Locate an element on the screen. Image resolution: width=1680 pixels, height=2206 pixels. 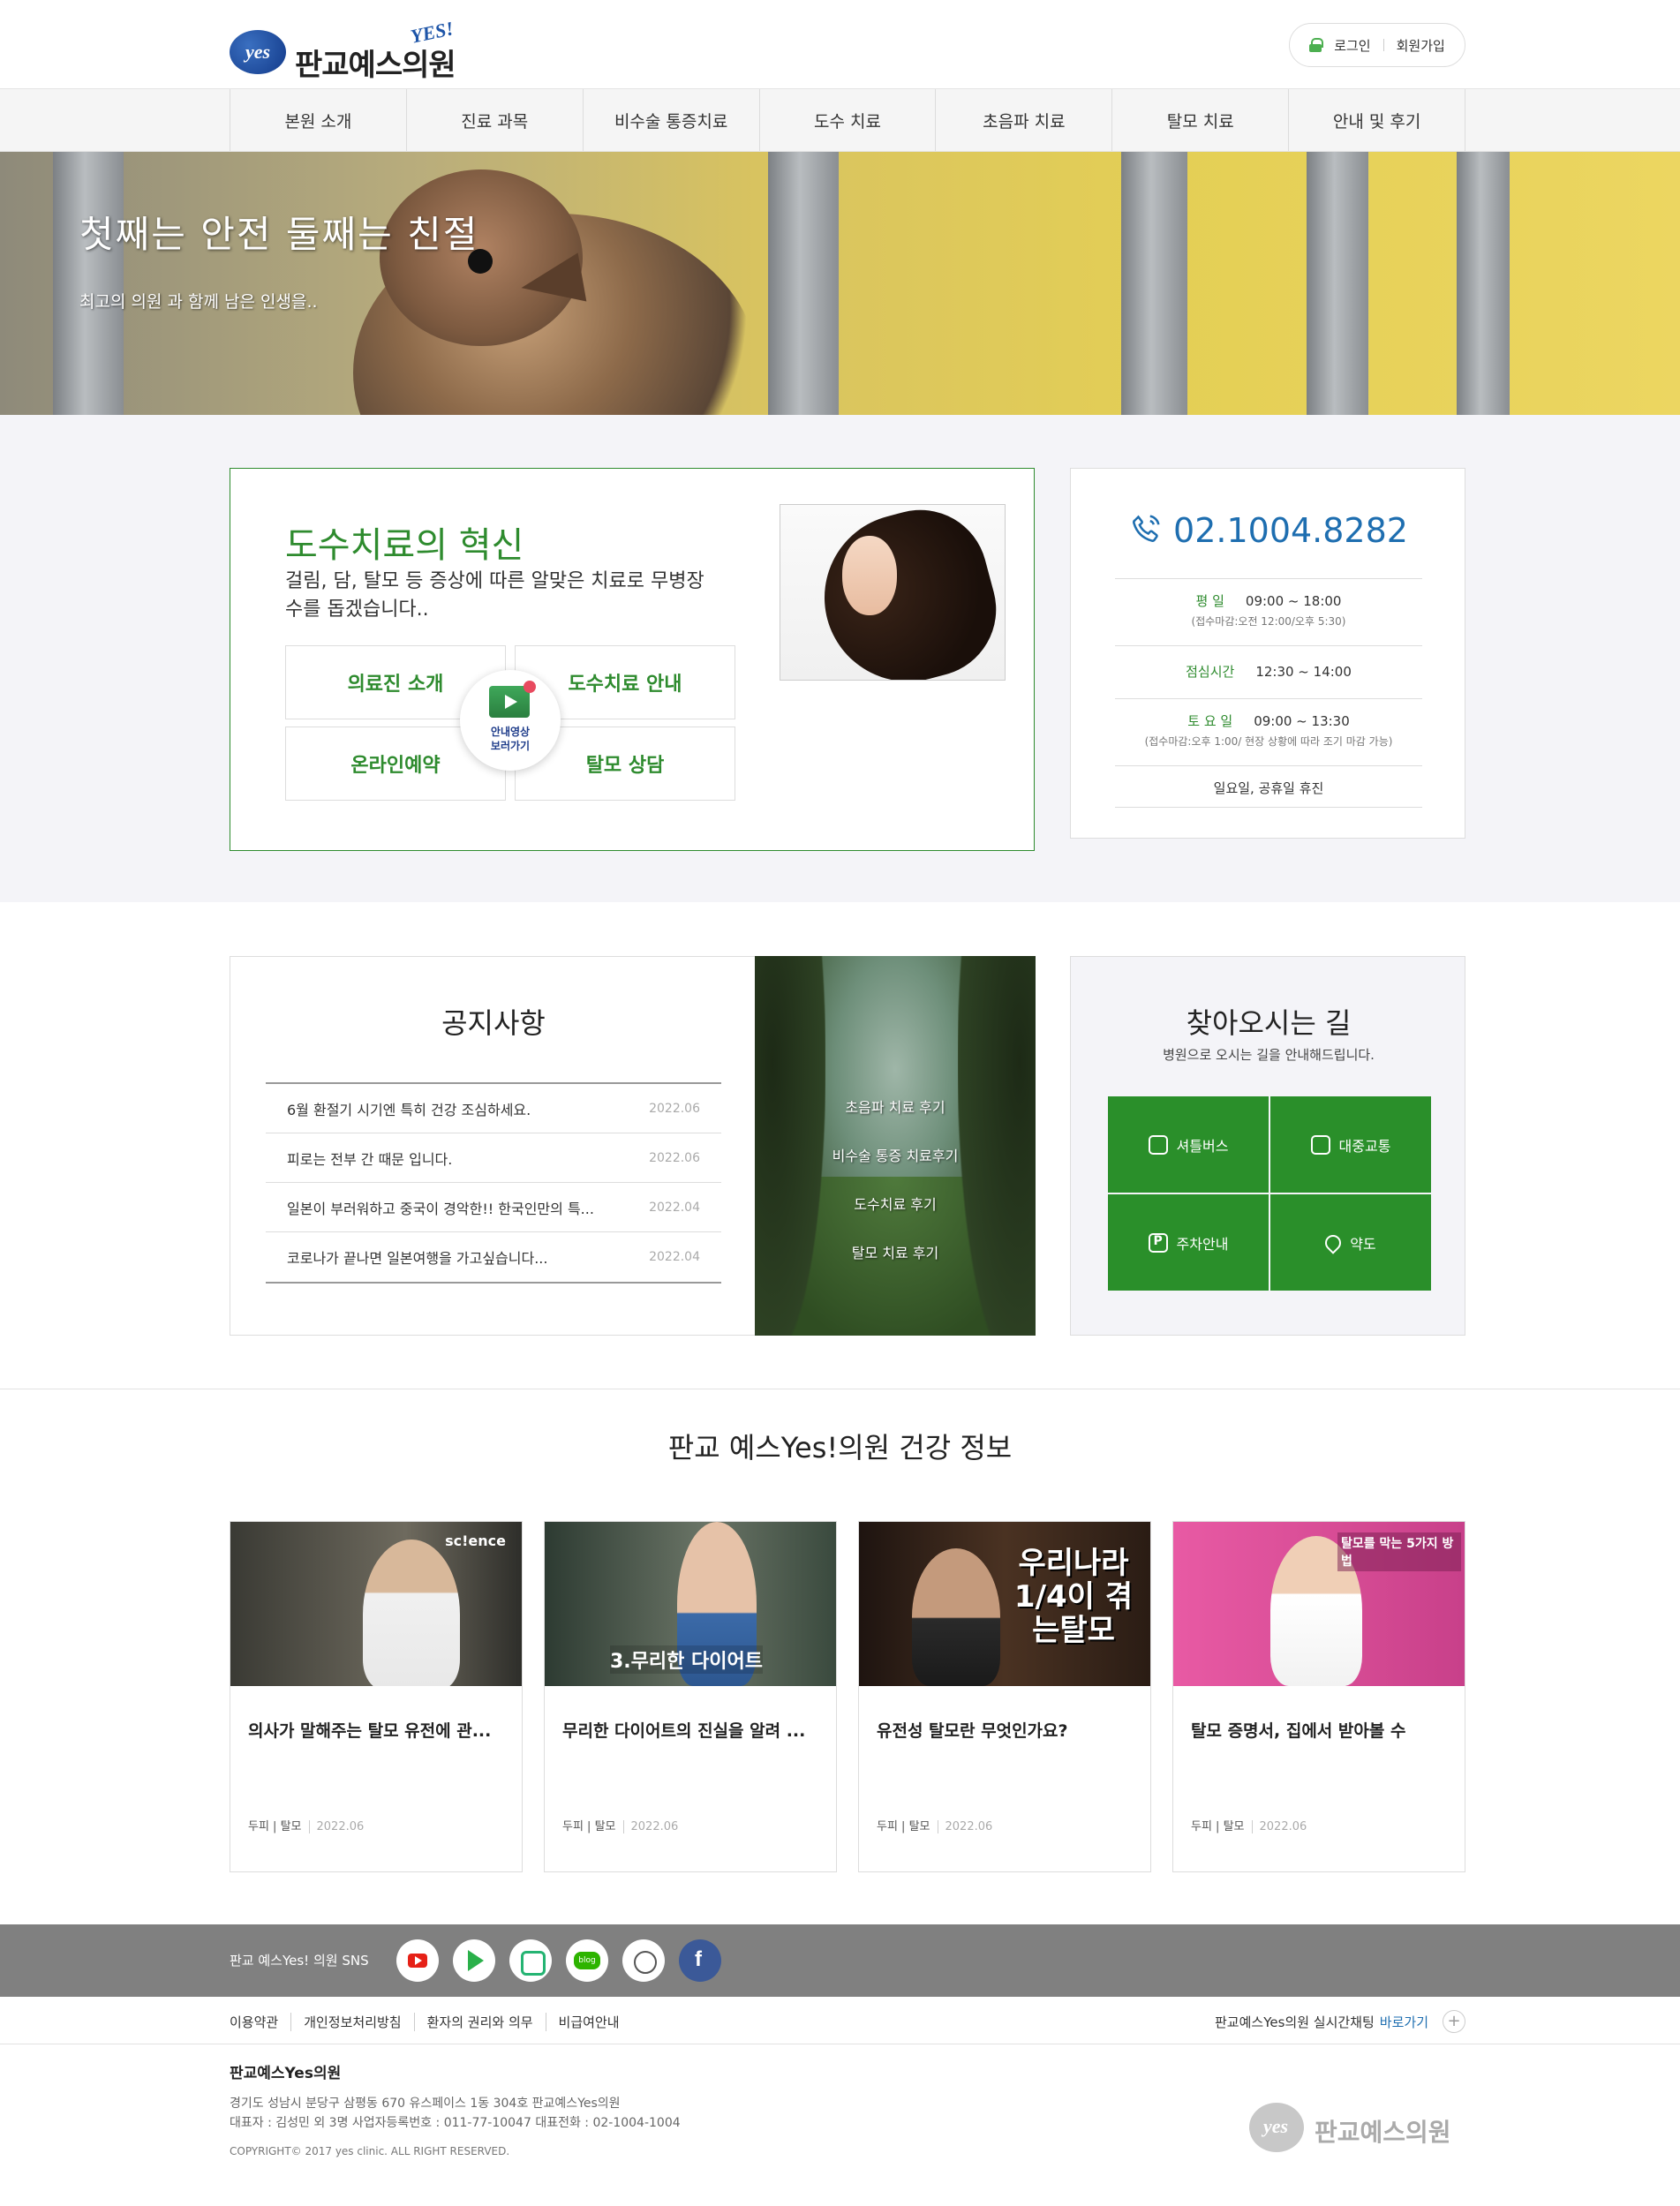
lock-icon is located at coordinates (1316, 45).